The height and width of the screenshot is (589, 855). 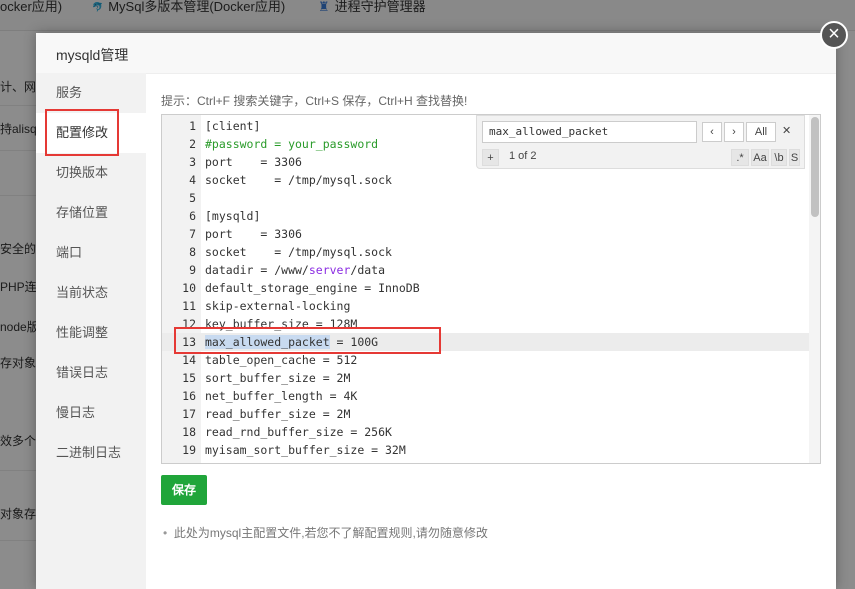 I want to click on dialog-title: mysqld管理, so click(x=92, y=55).